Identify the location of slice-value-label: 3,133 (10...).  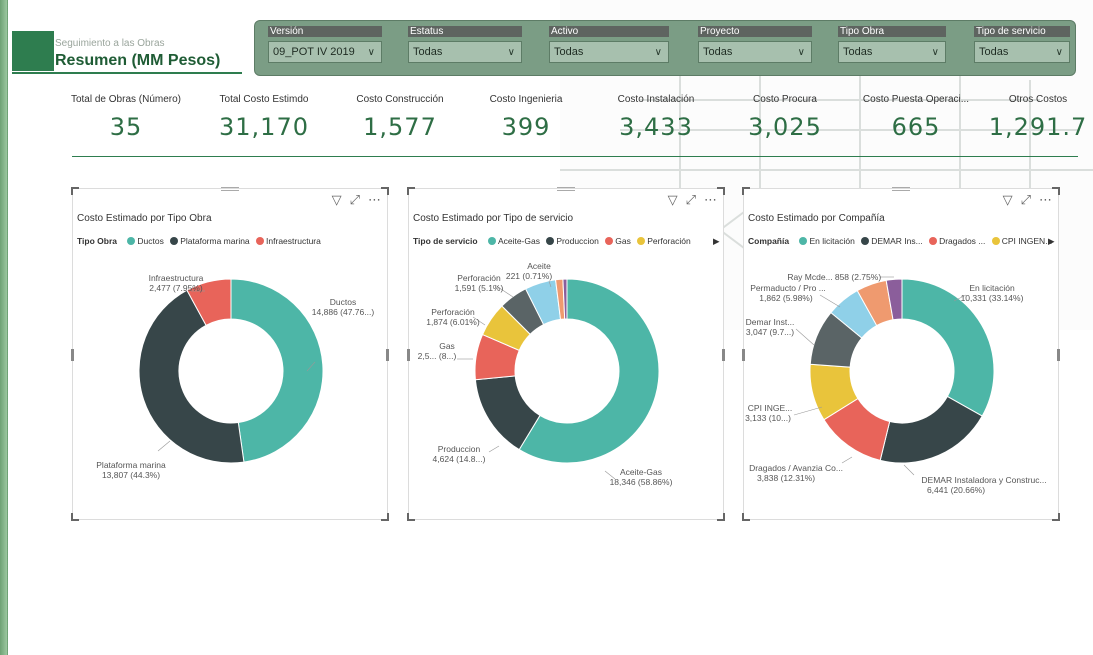
(768, 418).